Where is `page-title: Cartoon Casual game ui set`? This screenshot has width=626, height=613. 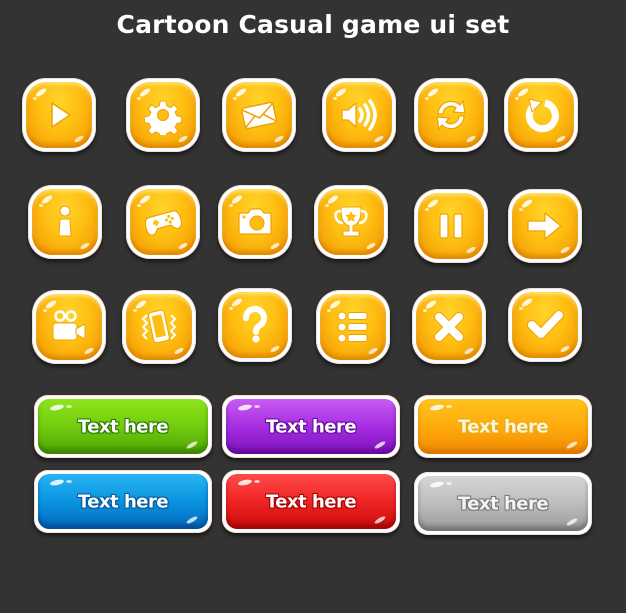 page-title: Cartoon Casual game ui set is located at coordinates (313, 24).